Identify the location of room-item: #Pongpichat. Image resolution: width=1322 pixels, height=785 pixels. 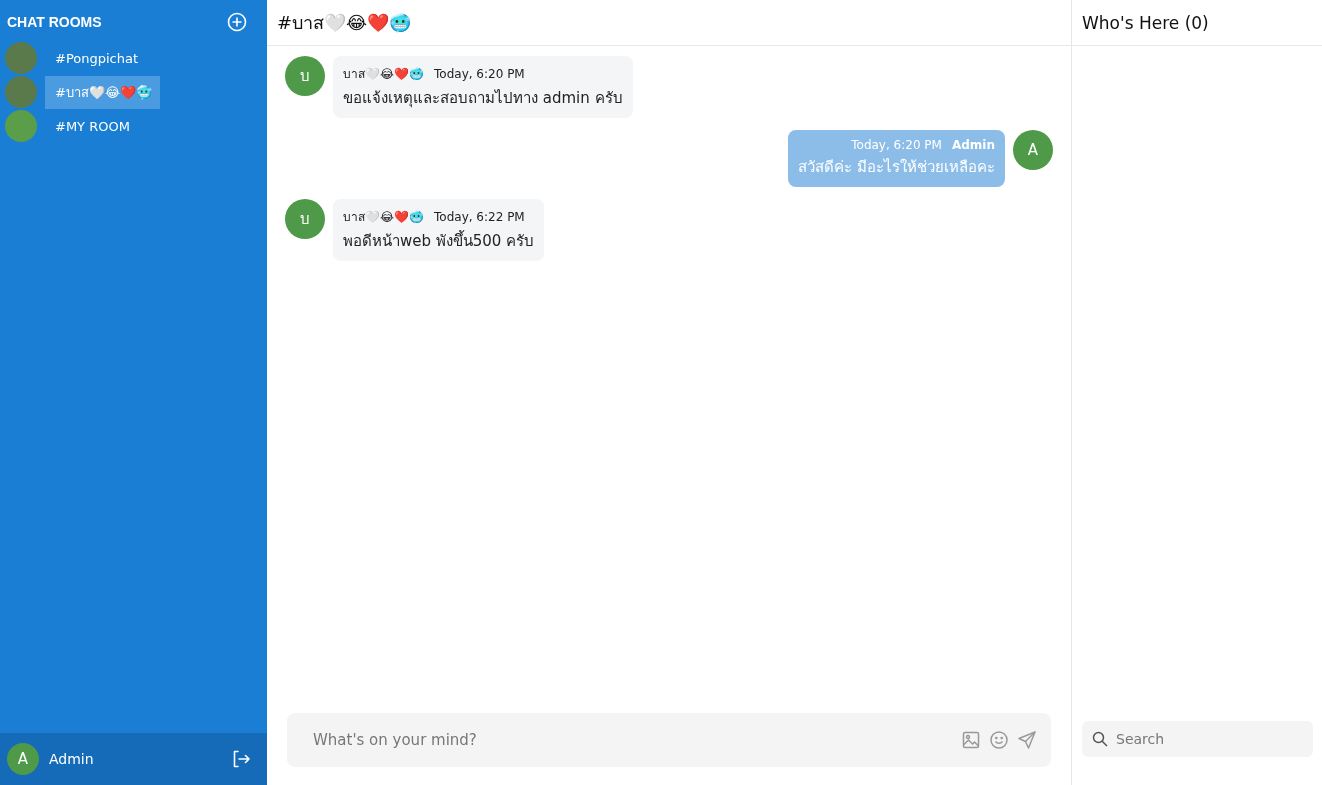
(96, 58).